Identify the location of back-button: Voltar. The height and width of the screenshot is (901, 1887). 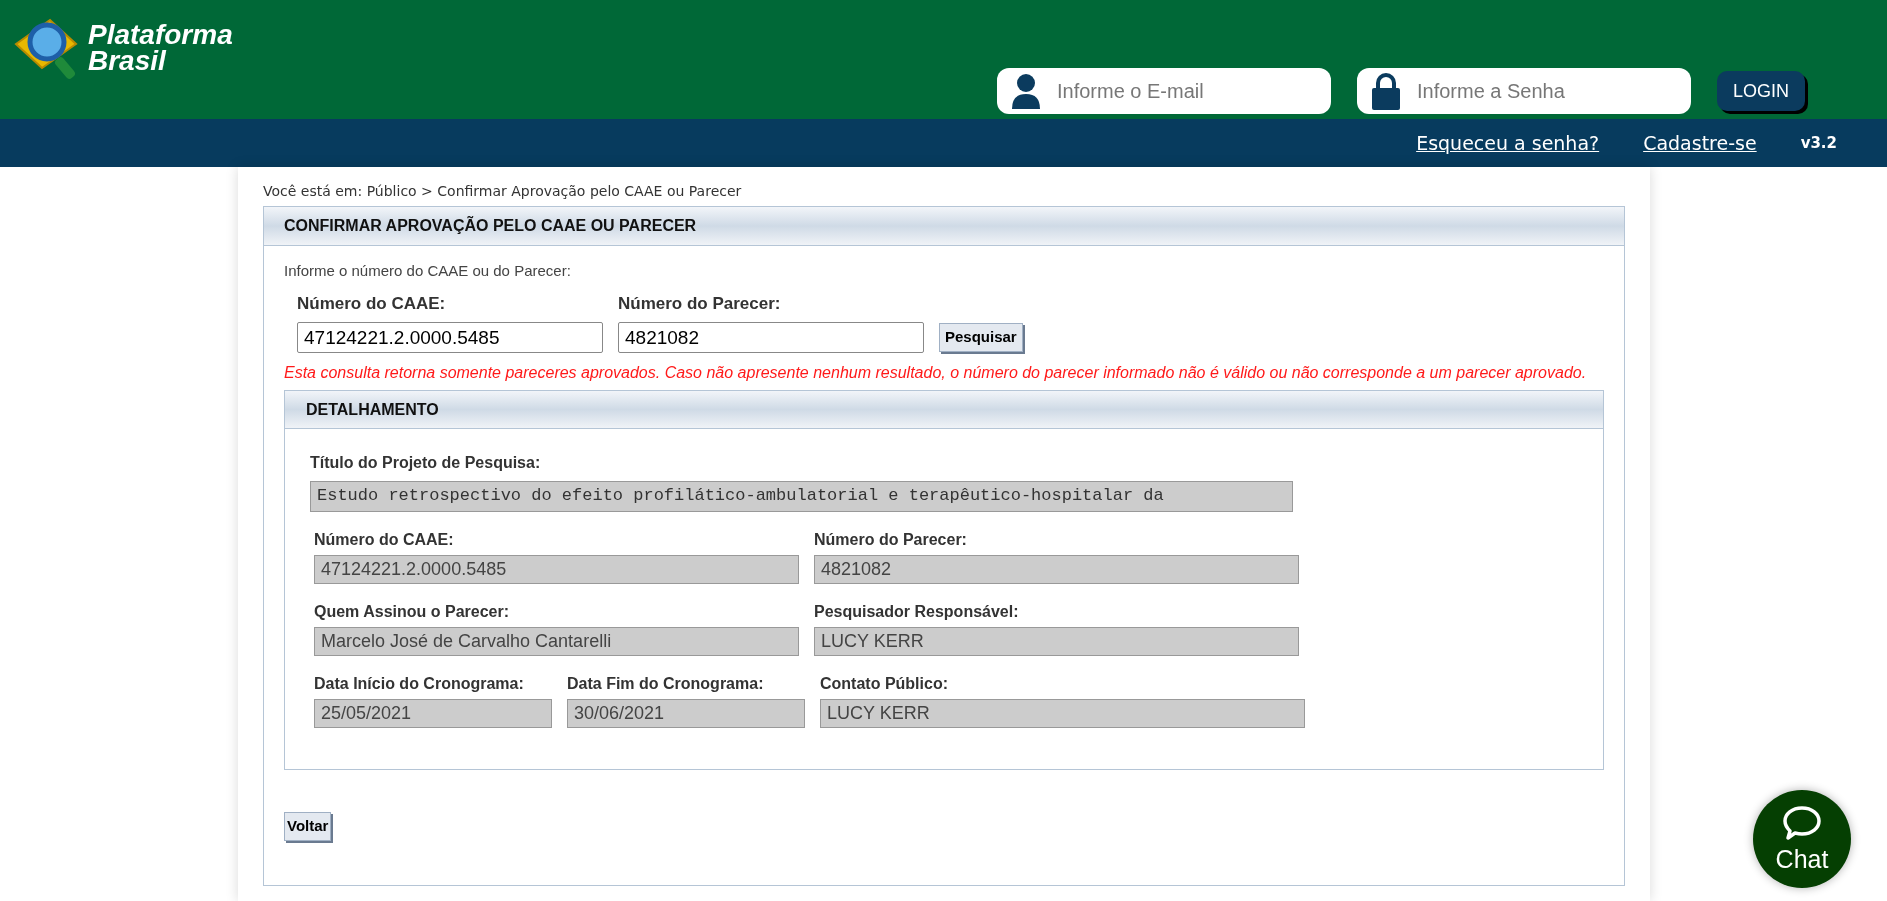
(308, 826).